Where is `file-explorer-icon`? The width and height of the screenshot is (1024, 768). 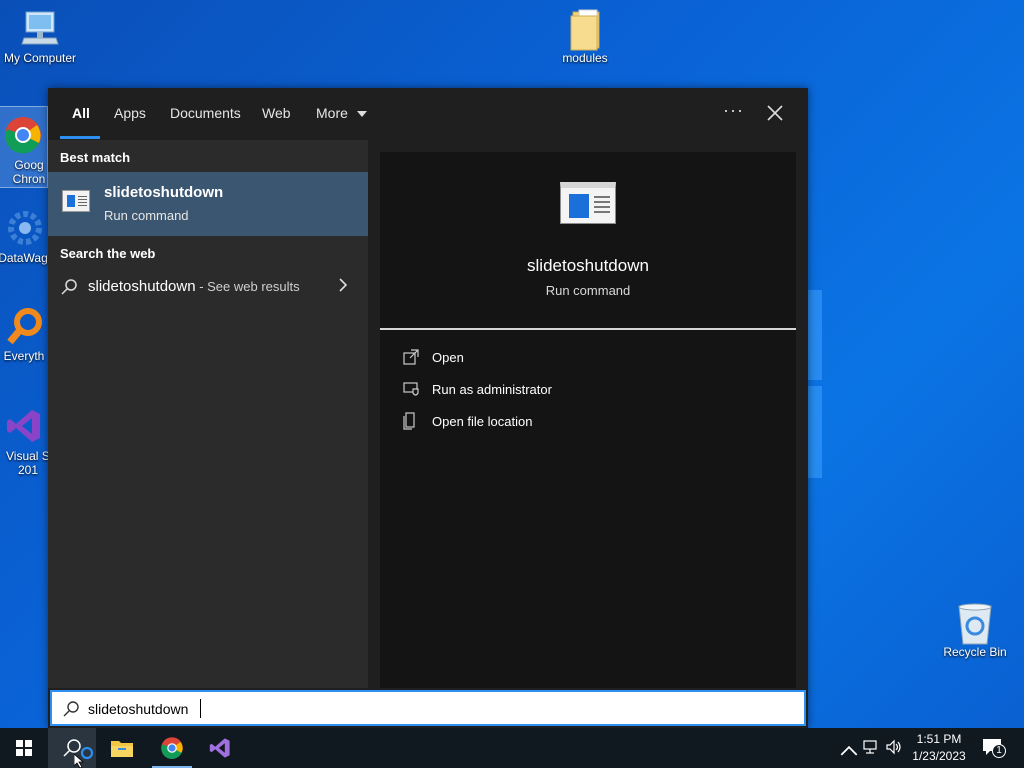
file-explorer-icon is located at coordinates (122, 749).